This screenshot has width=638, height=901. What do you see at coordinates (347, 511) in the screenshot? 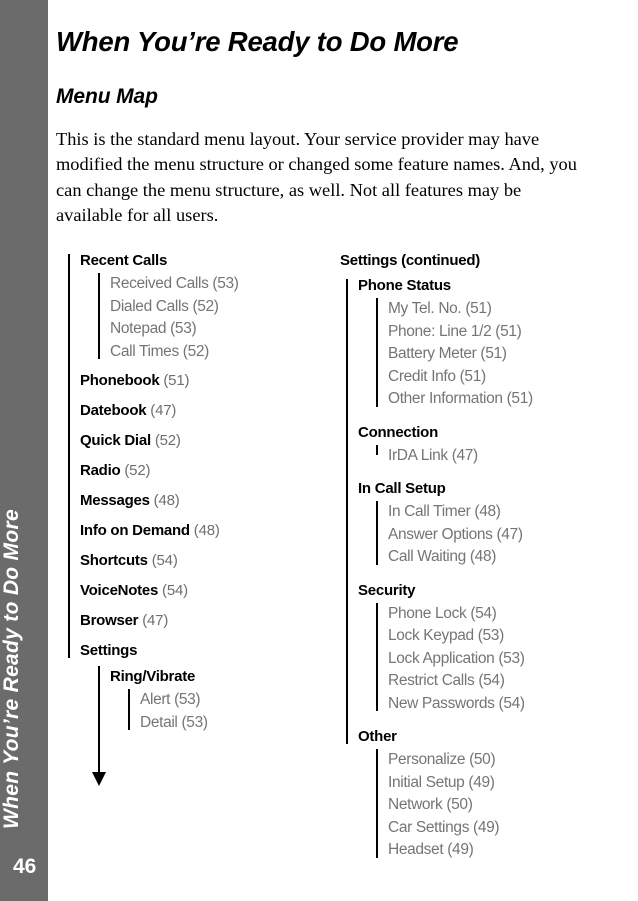
I see `tree-rail-right-main` at bounding box center [347, 511].